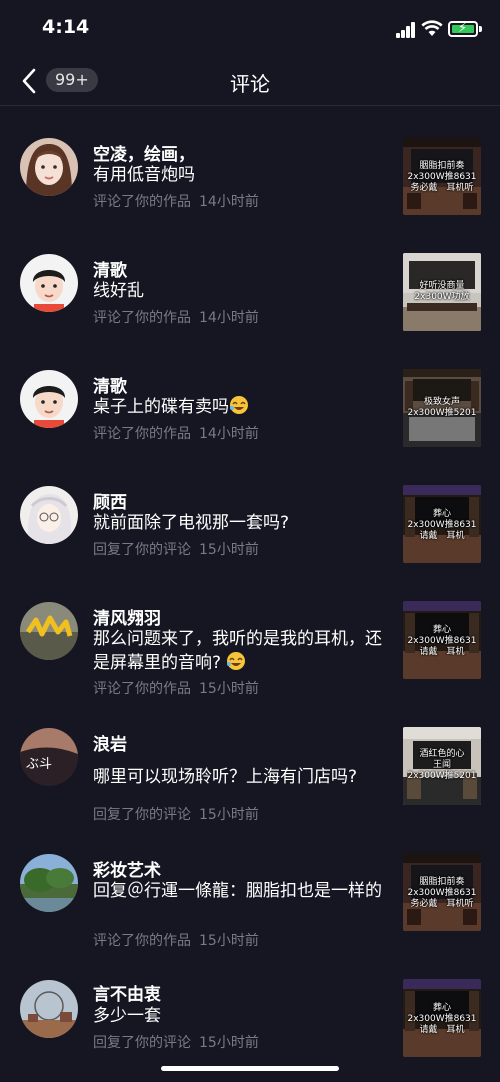  What do you see at coordinates (127, 616) in the screenshot?
I see `commenter-name: 清风翙羽` at bounding box center [127, 616].